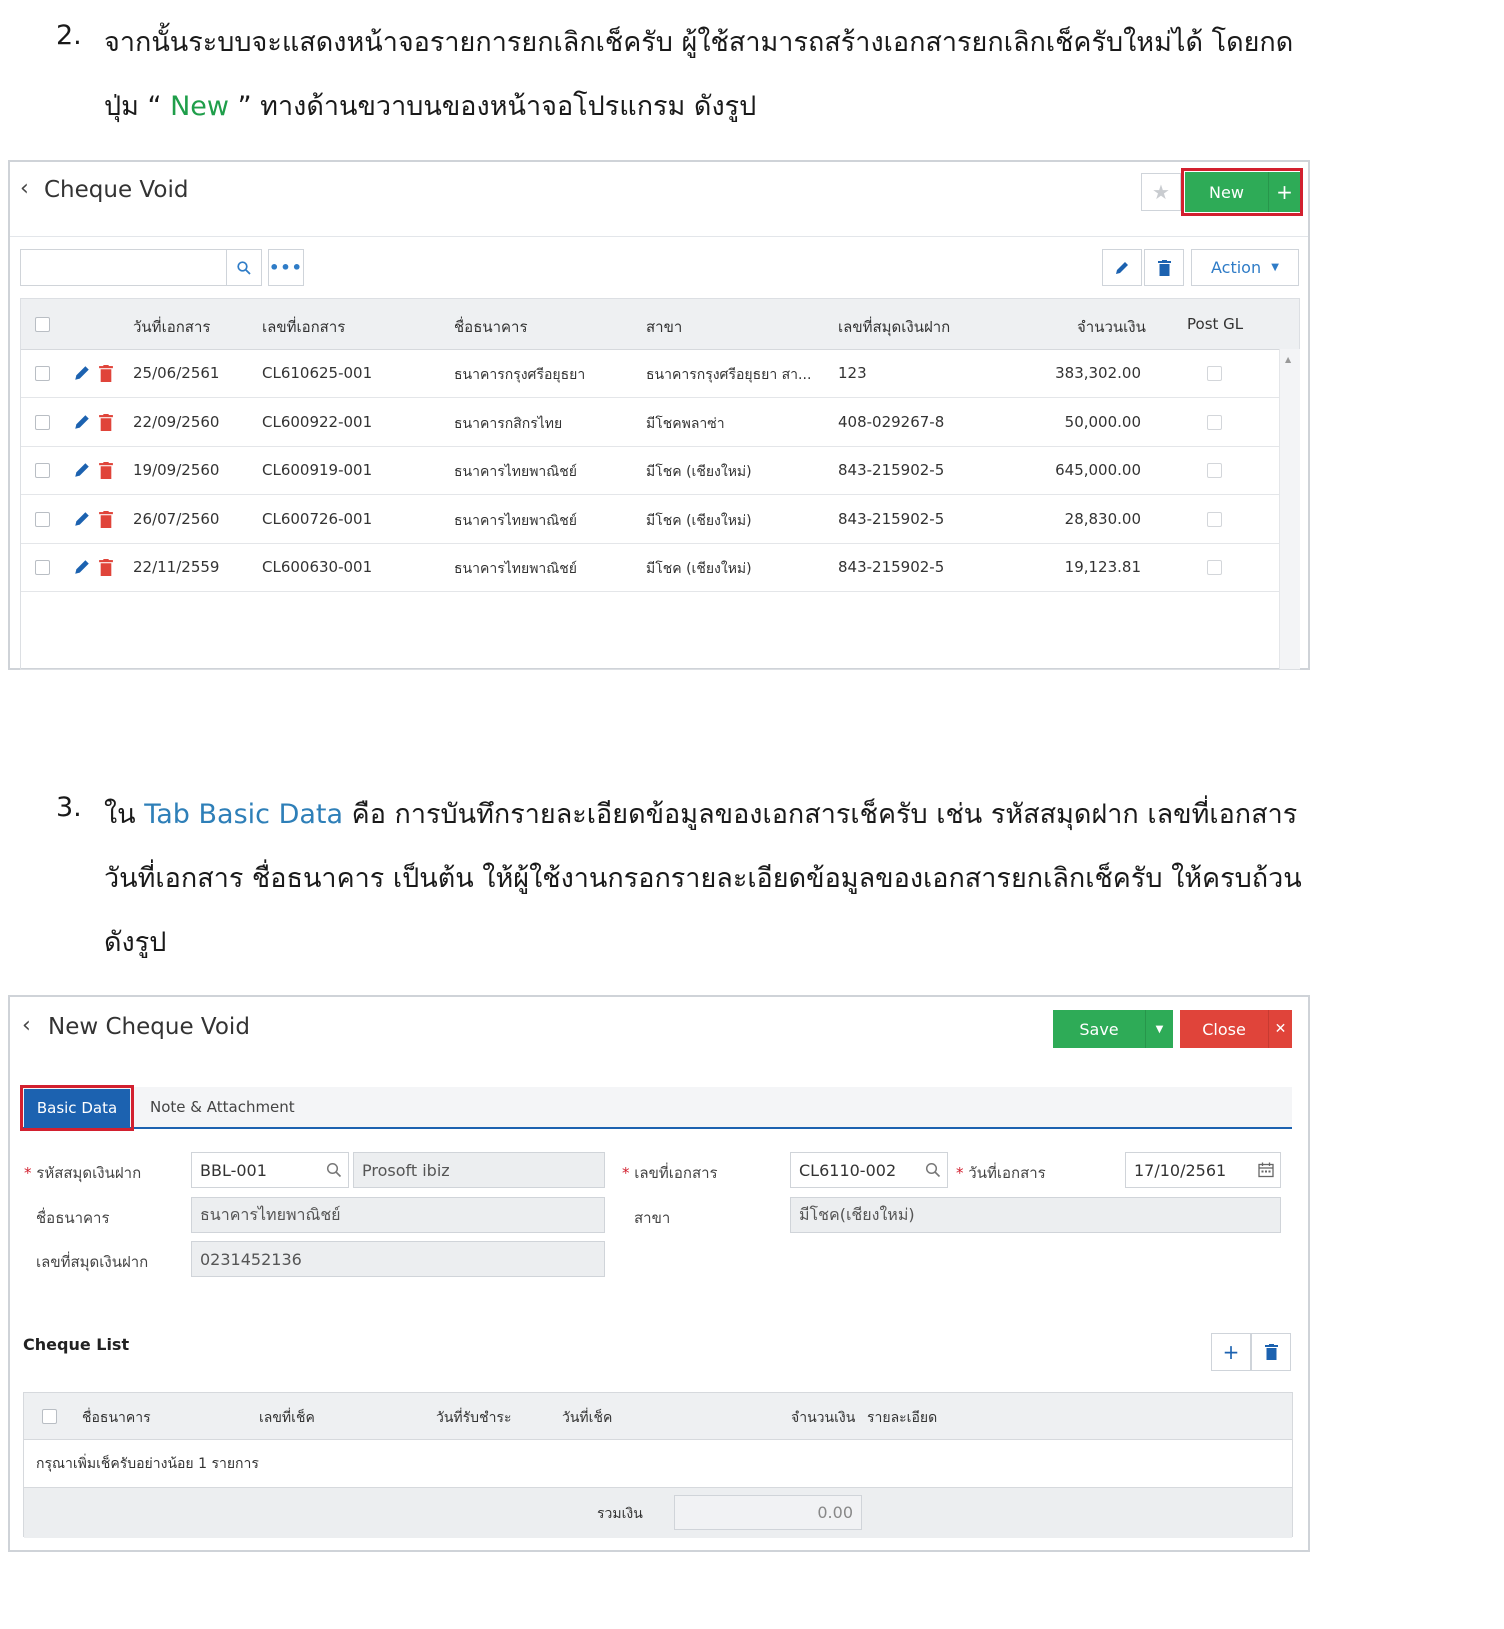 The height and width of the screenshot is (1629, 1504). I want to click on cell-amount: 19,123.81, so click(1102, 567).